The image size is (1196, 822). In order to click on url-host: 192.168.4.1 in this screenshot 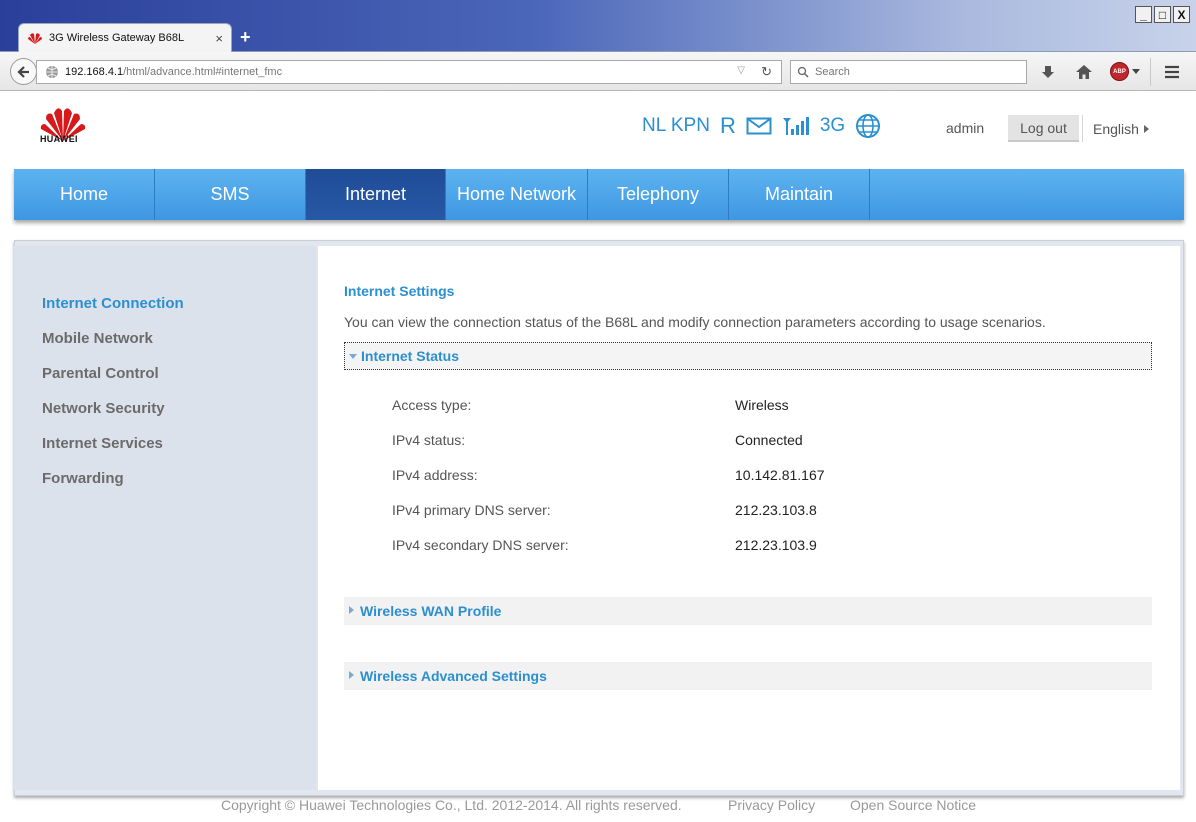, I will do `click(94, 72)`.